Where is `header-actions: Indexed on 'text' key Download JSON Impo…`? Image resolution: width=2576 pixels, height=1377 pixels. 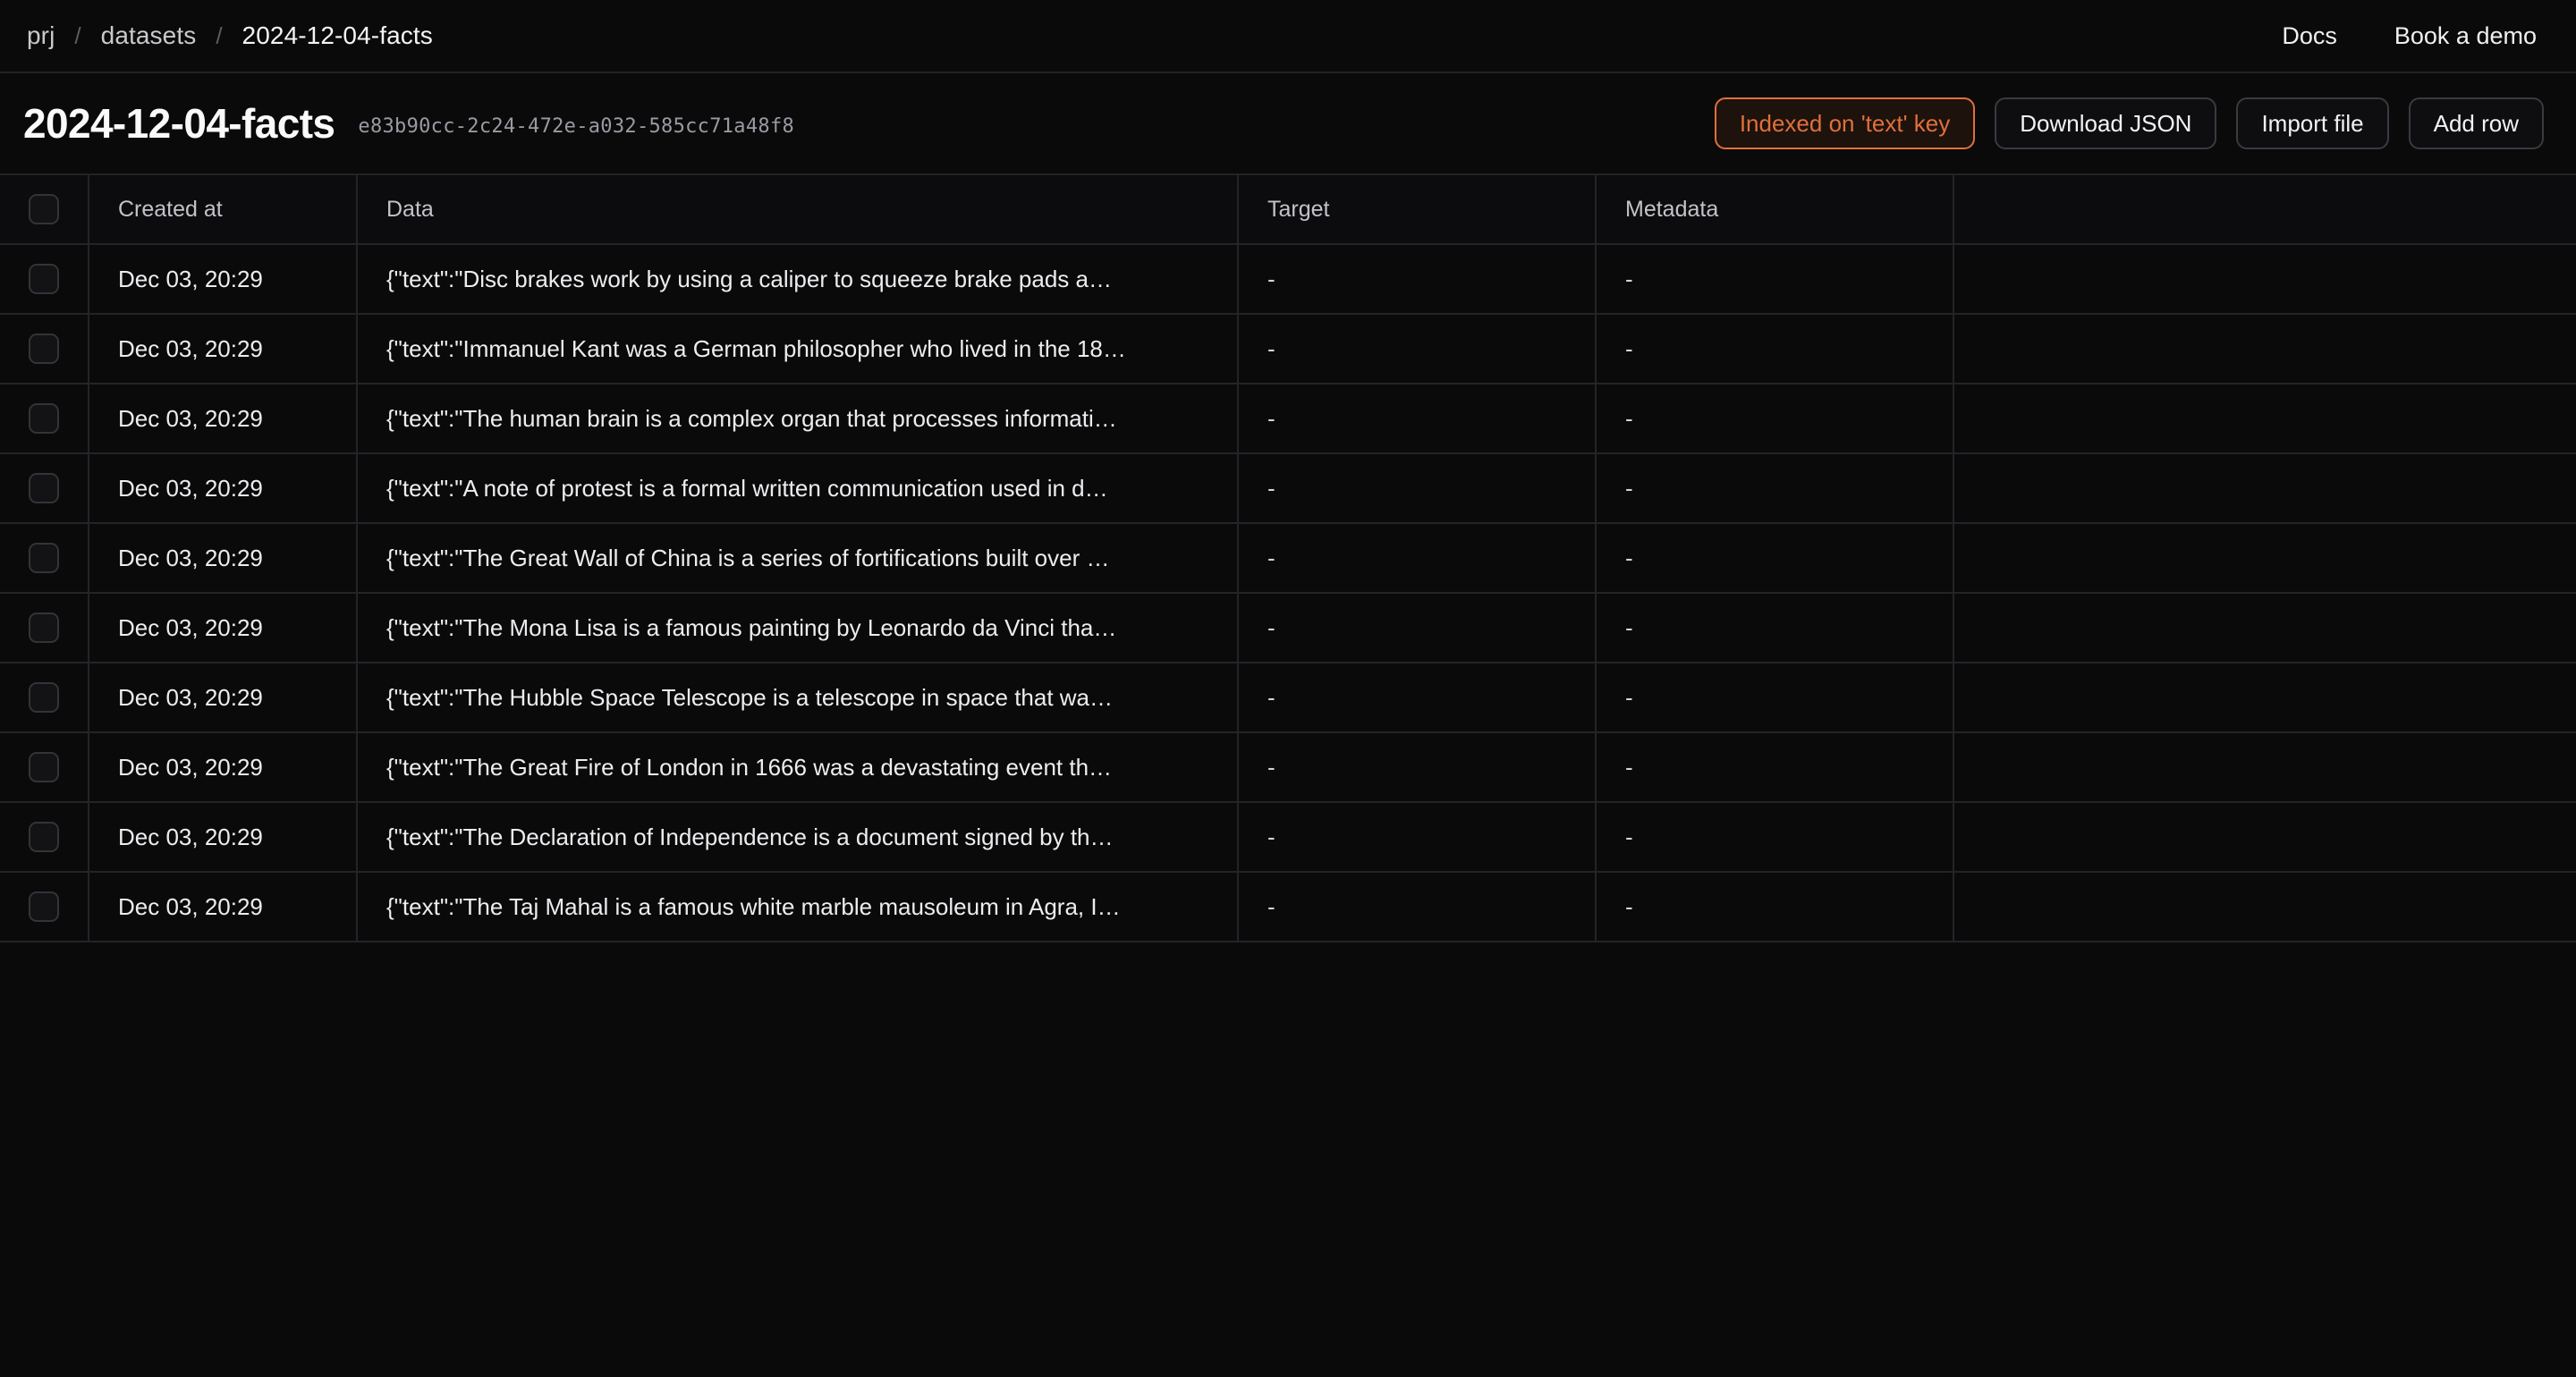
header-actions: Indexed on 'text' key Download JSON Impo… is located at coordinates (2129, 123).